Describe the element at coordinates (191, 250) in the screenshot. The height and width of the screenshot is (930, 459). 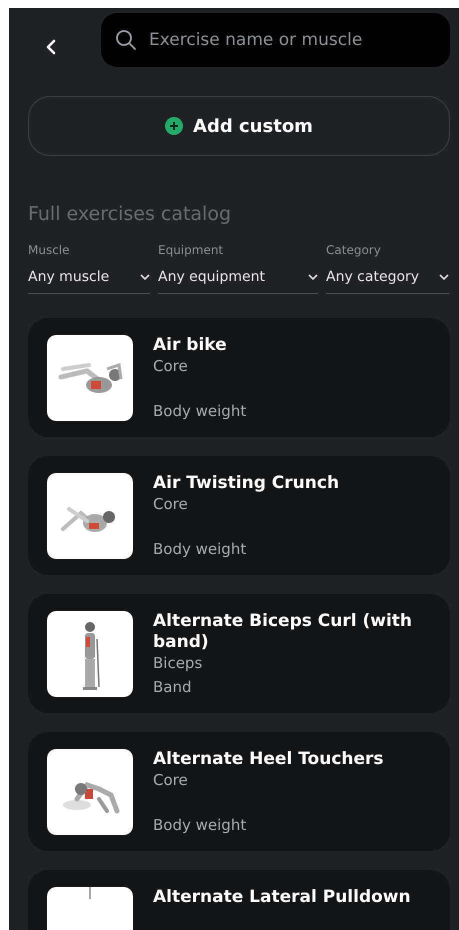
I see `filter-label: Equipment` at that location.